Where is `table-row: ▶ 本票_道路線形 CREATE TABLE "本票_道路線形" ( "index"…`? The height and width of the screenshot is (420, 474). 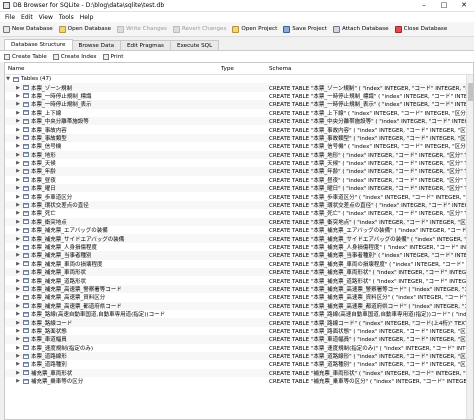 table-row: ▶ 本票_道路線形 CREATE TABLE "本票_道路線形" ( "index"… is located at coordinates (239, 356).